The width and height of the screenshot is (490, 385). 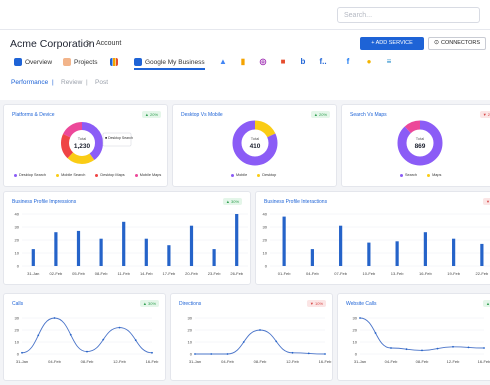 I want to click on connectors-button: ⊙ CONNECTORS, so click(x=457, y=43).